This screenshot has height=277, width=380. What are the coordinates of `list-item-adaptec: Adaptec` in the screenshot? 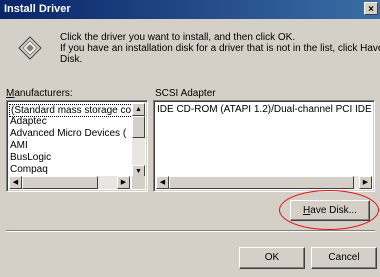 It's located at (28, 121).